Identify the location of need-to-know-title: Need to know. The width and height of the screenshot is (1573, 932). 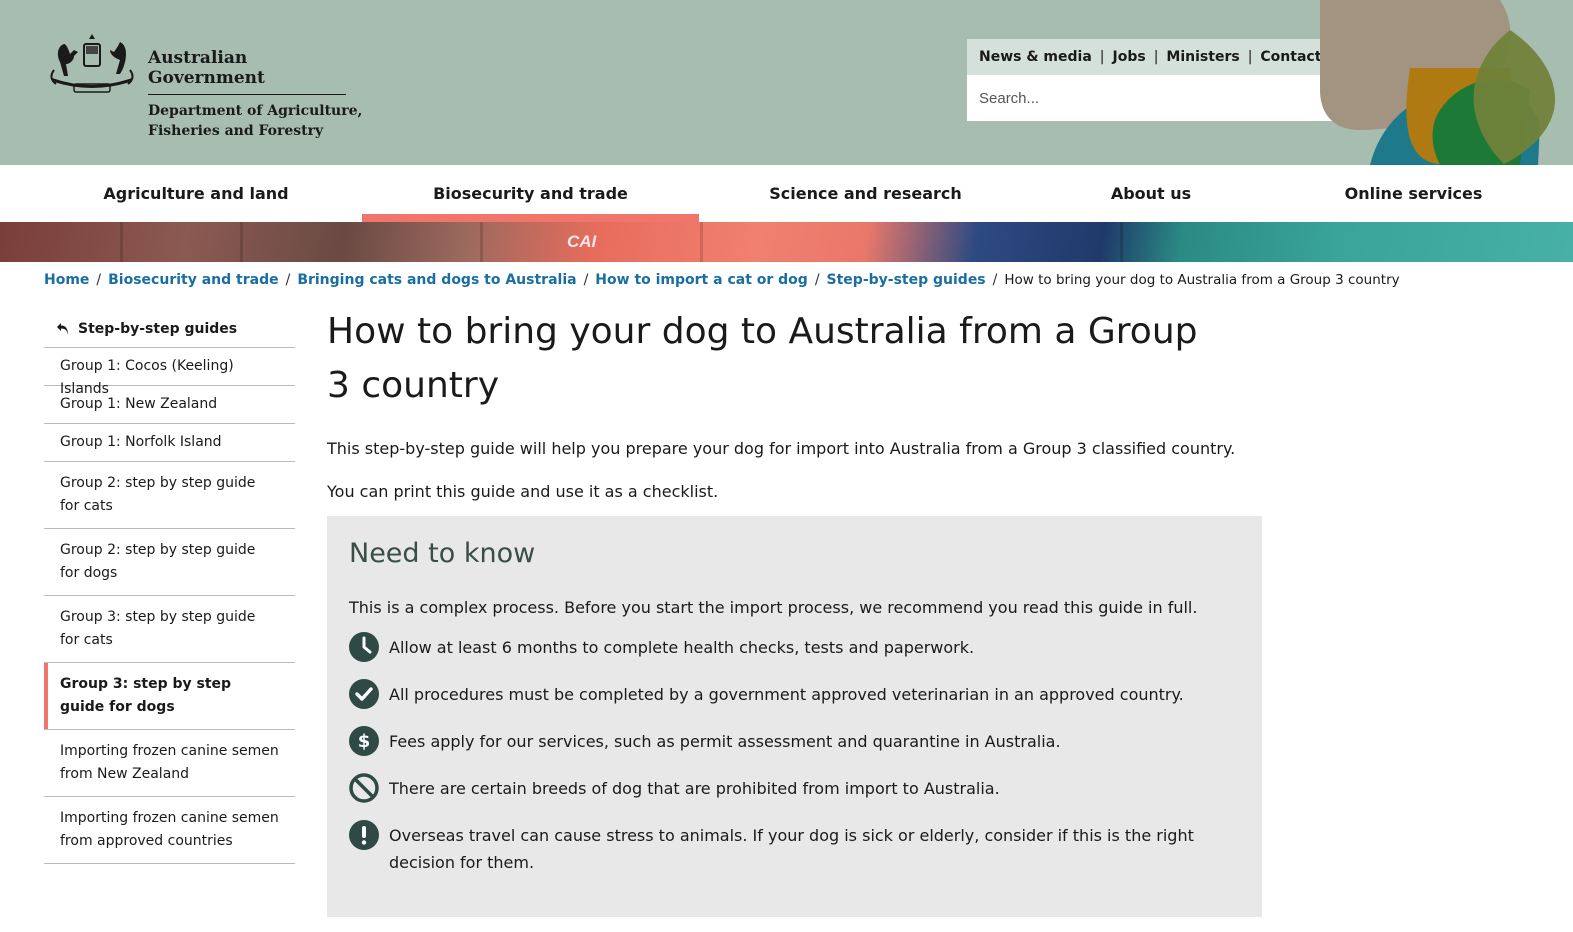
(442, 553).